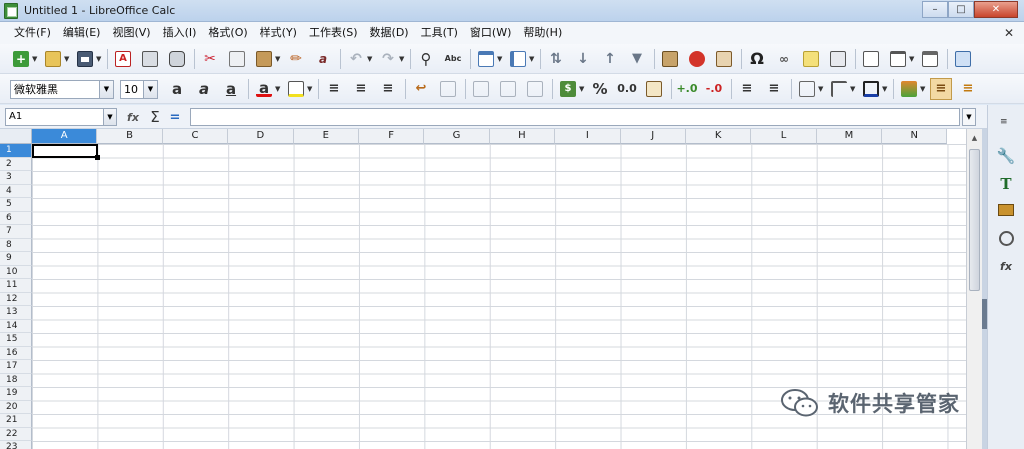  I want to click on column-icon, so click(518, 59).